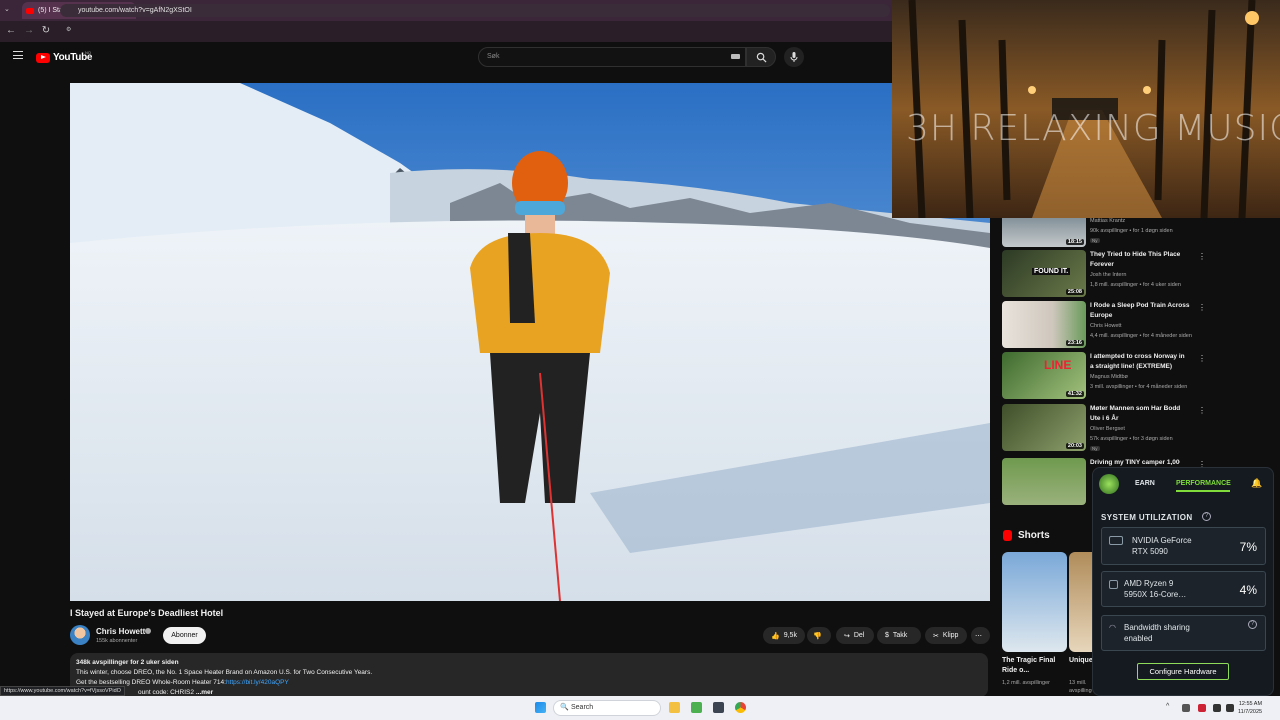  What do you see at coordinates (1149, 583) in the screenshot?
I see `cpu-name-line-1: AMD Ryzen 9` at bounding box center [1149, 583].